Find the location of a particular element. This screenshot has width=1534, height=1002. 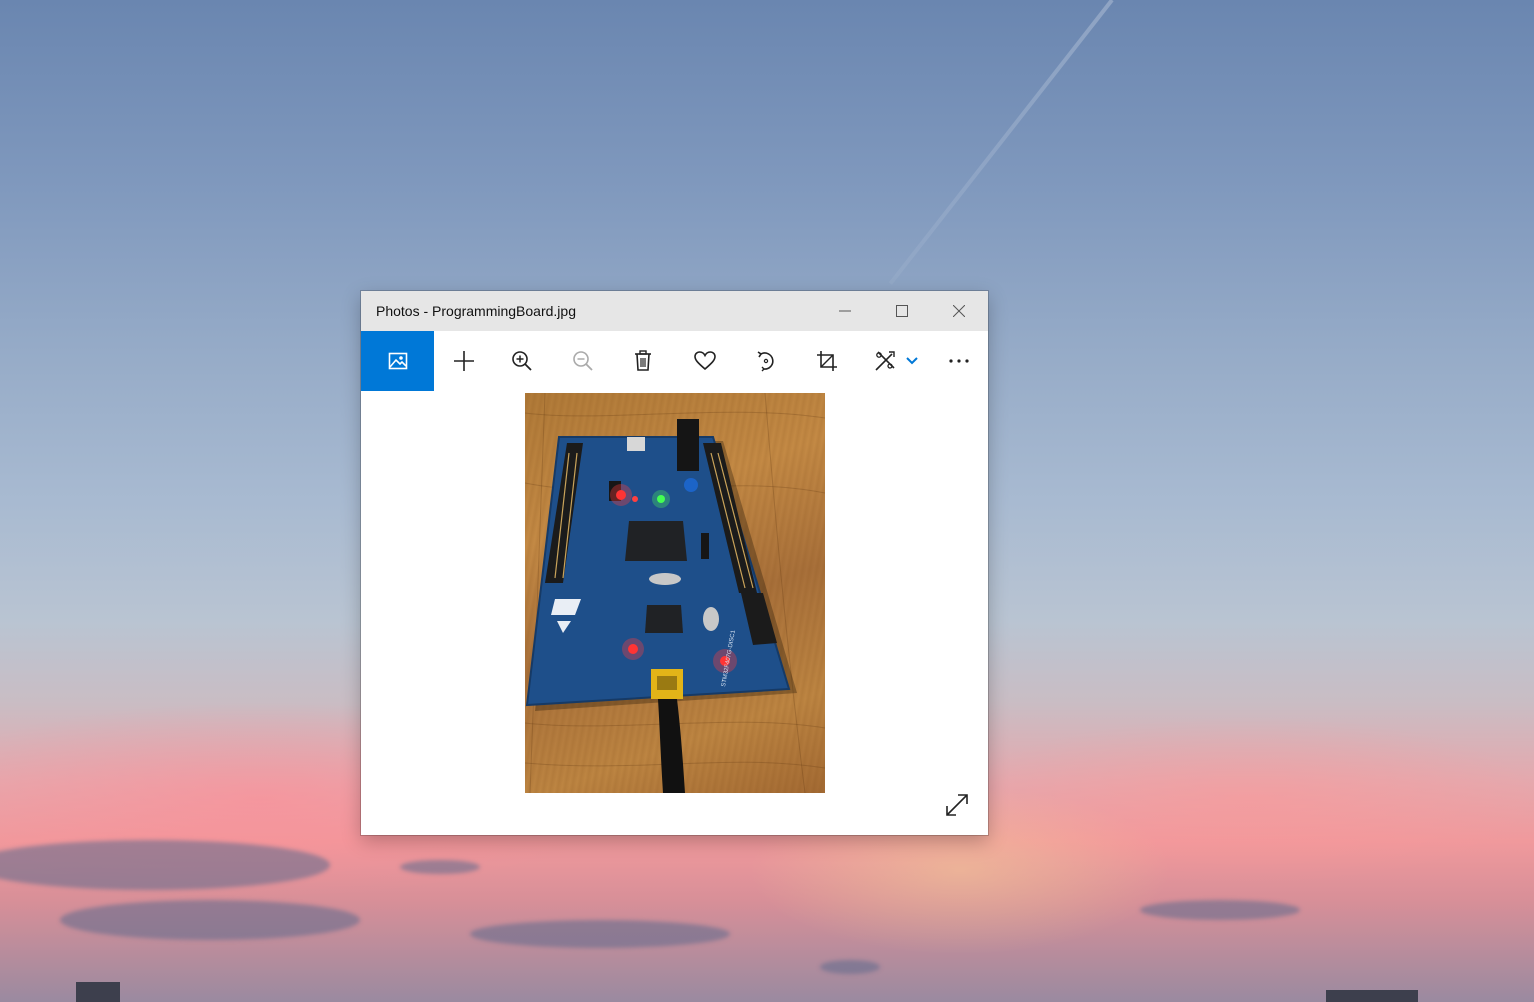

mcu-chip is located at coordinates (656, 541).